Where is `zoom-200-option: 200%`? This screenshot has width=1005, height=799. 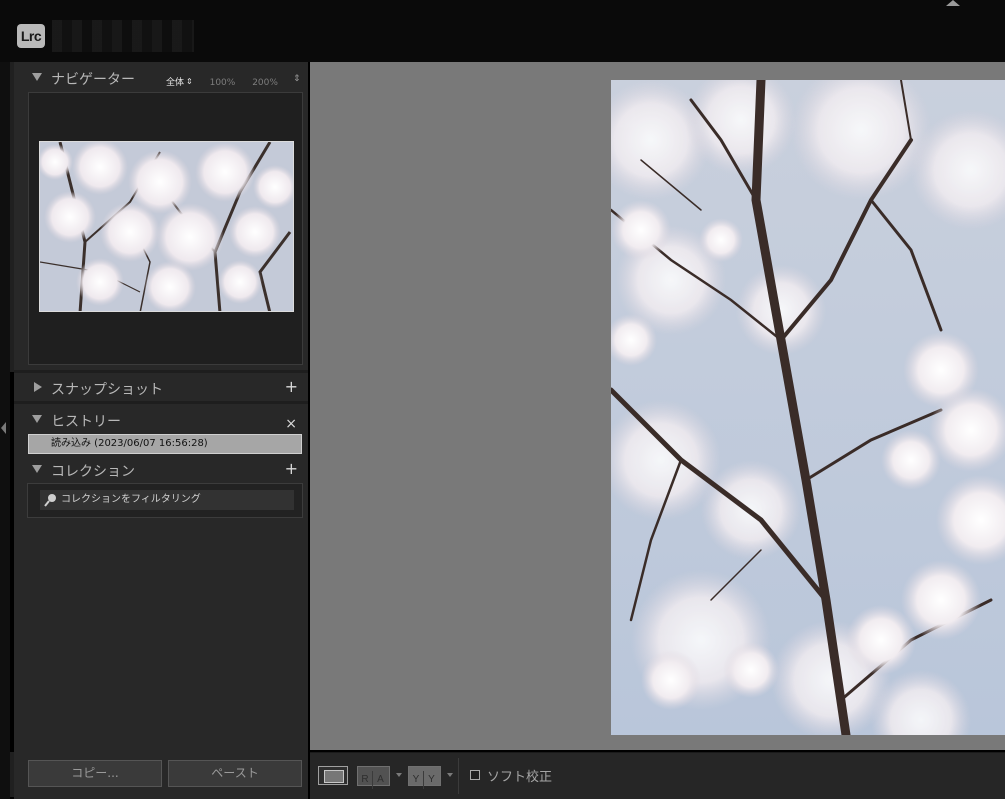
zoom-200-option: 200% is located at coordinates (265, 83).